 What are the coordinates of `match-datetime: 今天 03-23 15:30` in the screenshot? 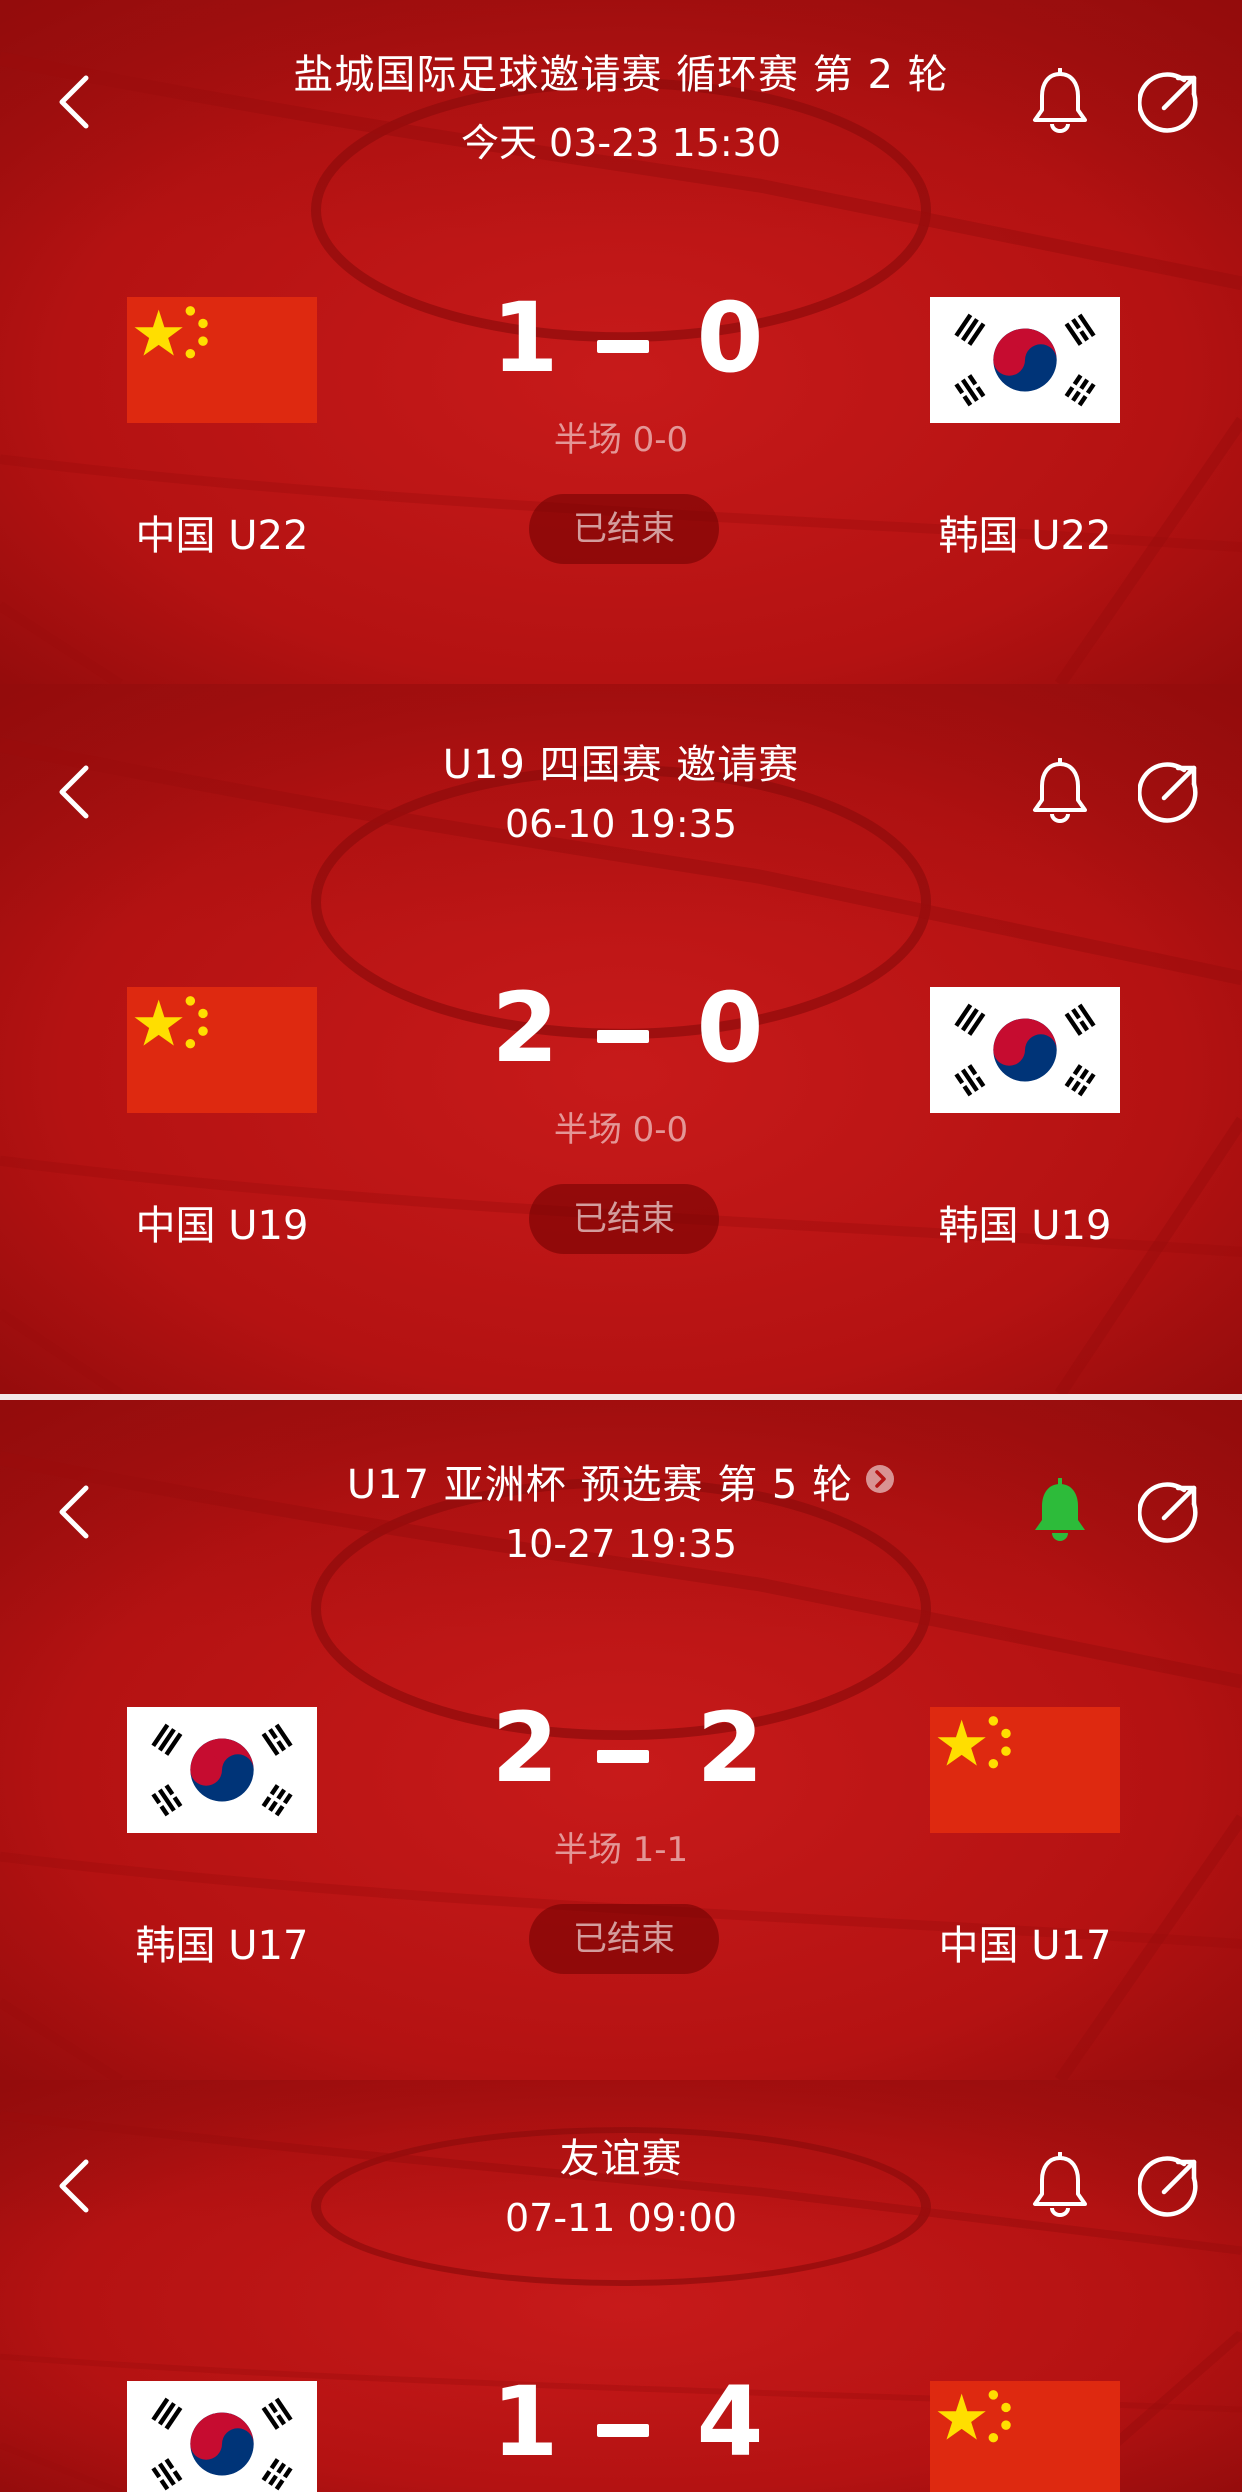 It's located at (621, 143).